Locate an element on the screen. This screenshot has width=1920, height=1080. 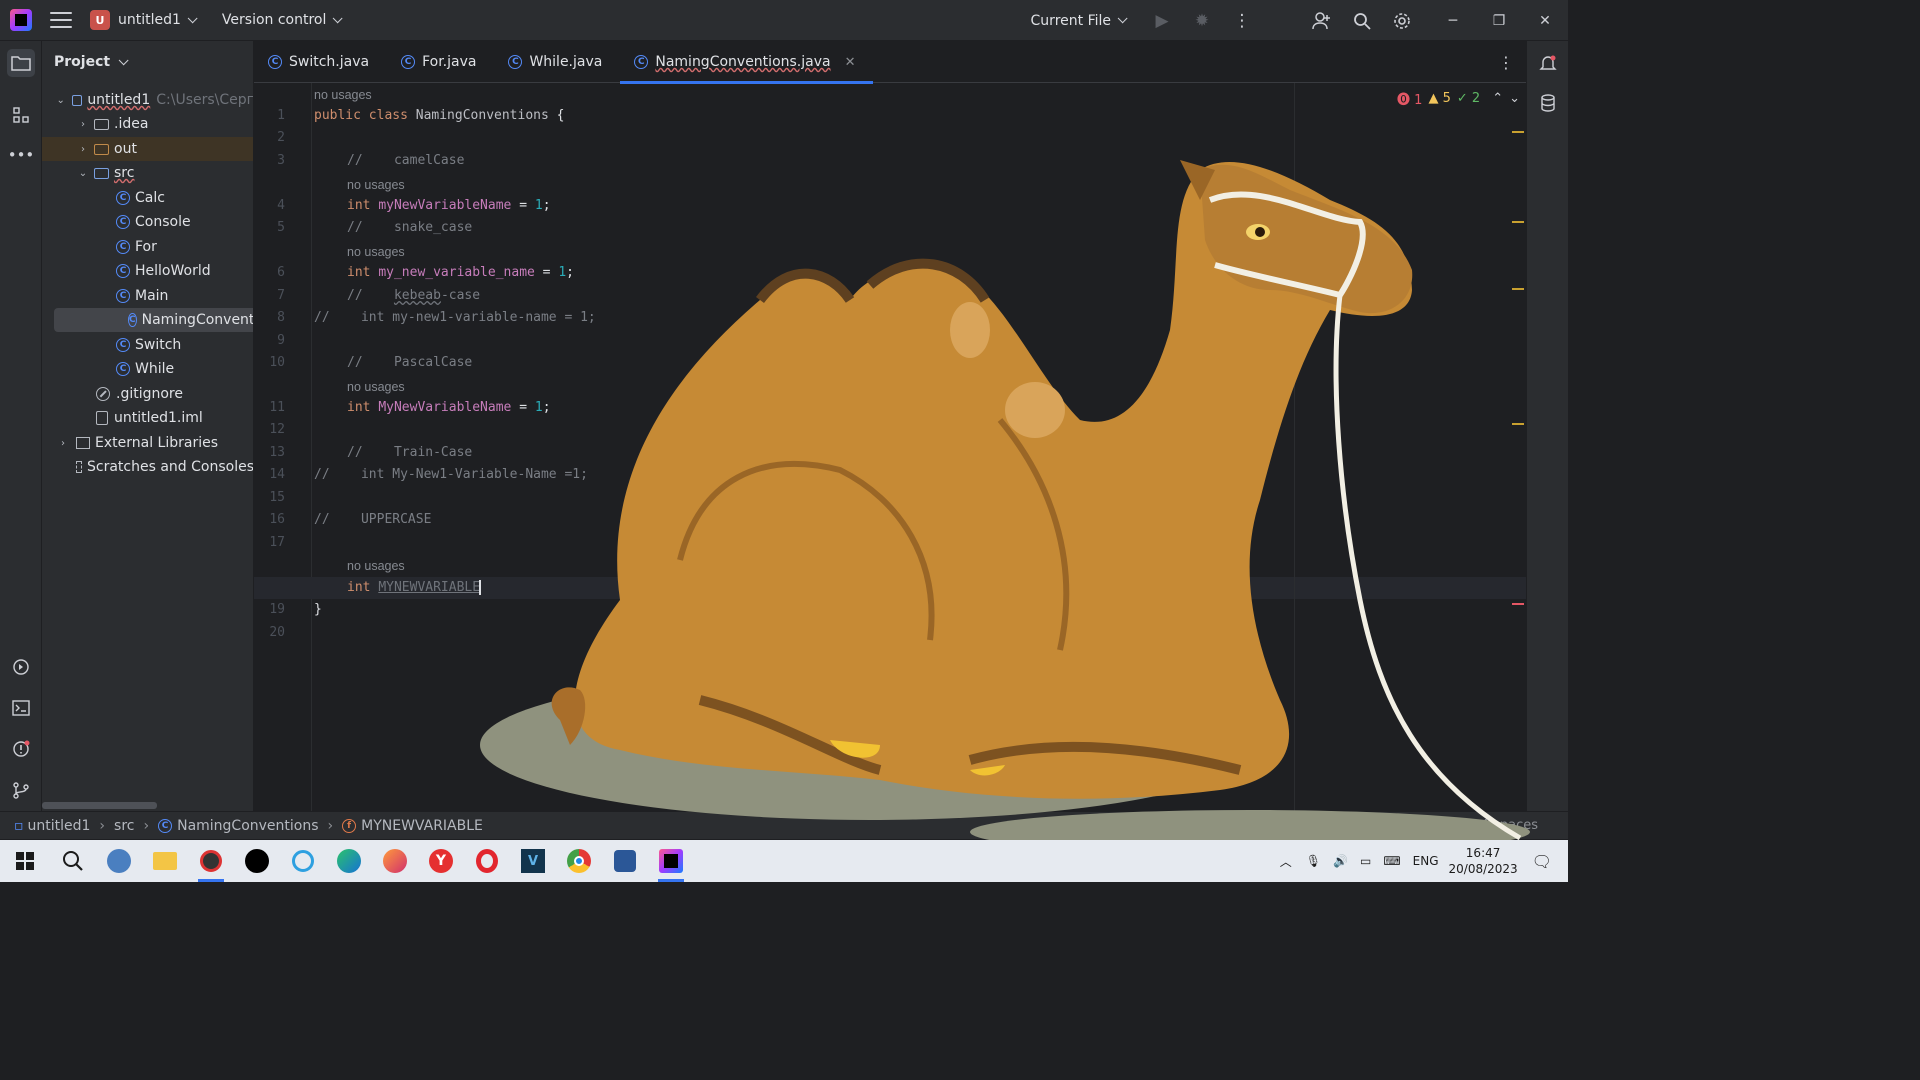
volume-icon: 🔊 is located at coordinates (1340, 861).